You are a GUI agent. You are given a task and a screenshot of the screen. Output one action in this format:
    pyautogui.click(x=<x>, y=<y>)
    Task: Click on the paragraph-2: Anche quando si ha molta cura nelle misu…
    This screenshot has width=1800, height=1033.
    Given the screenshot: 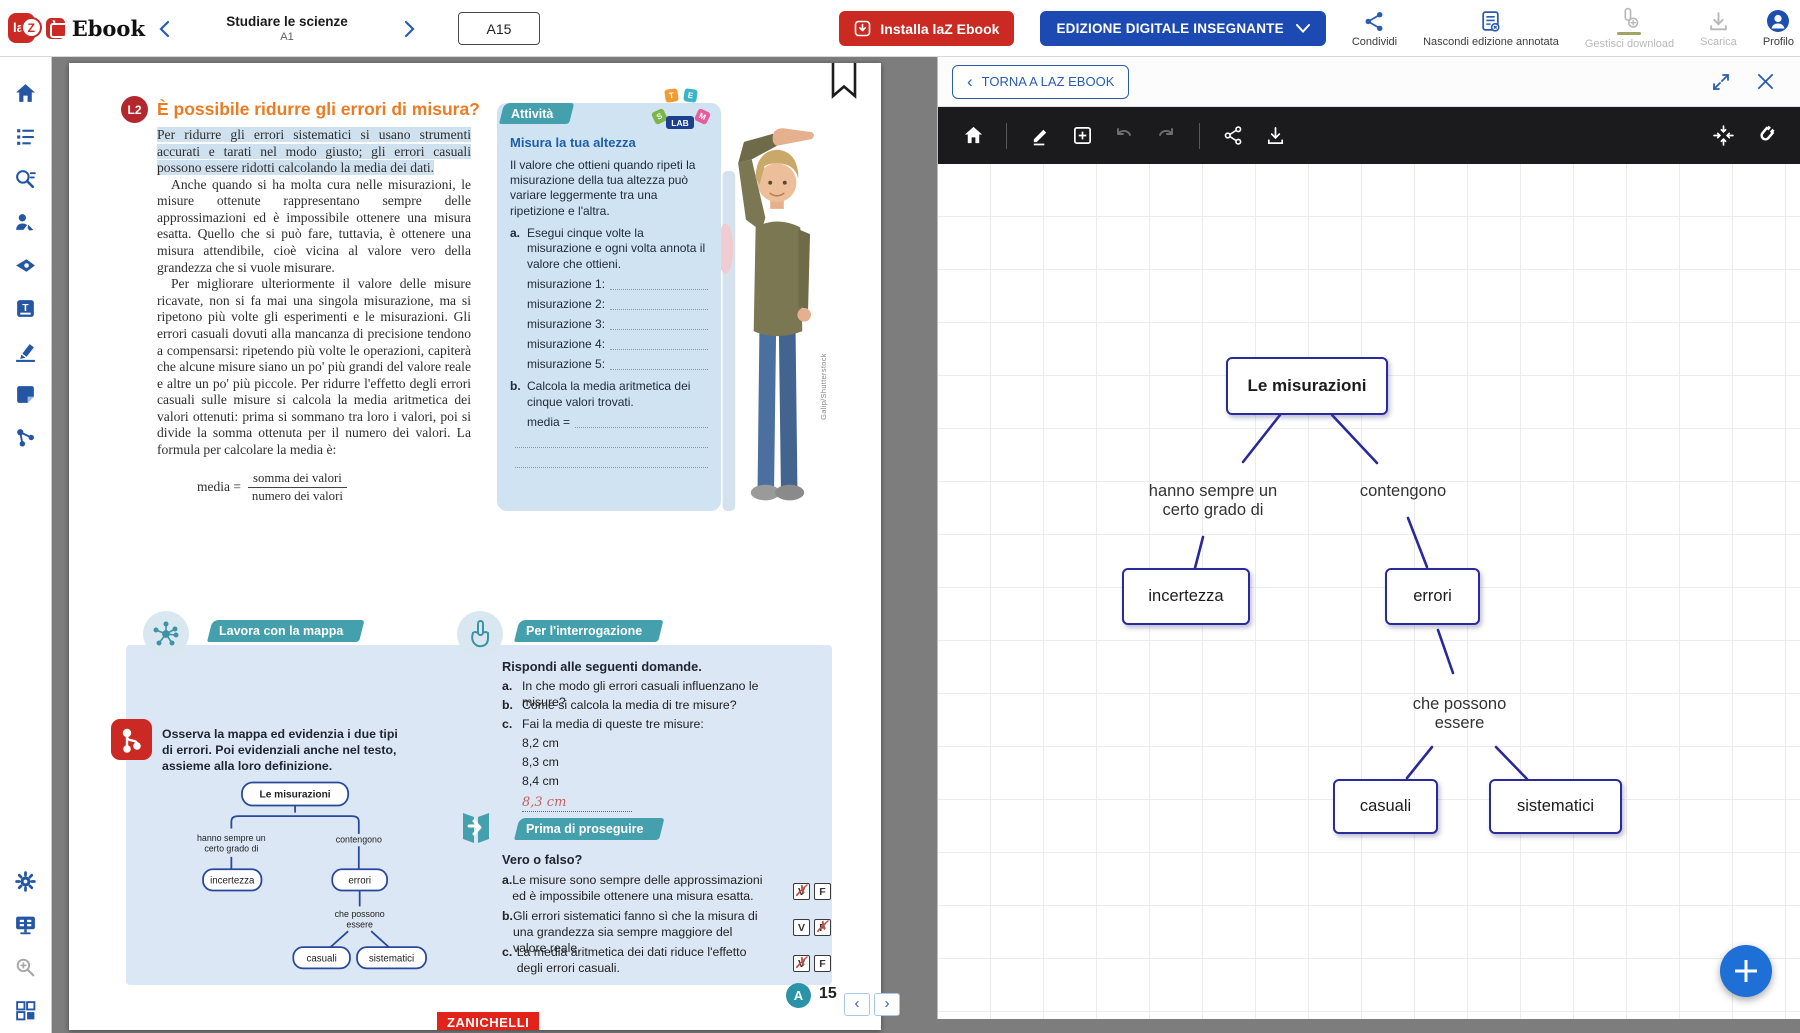 What is the action you would take?
    pyautogui.click(x=314, y=225)
    